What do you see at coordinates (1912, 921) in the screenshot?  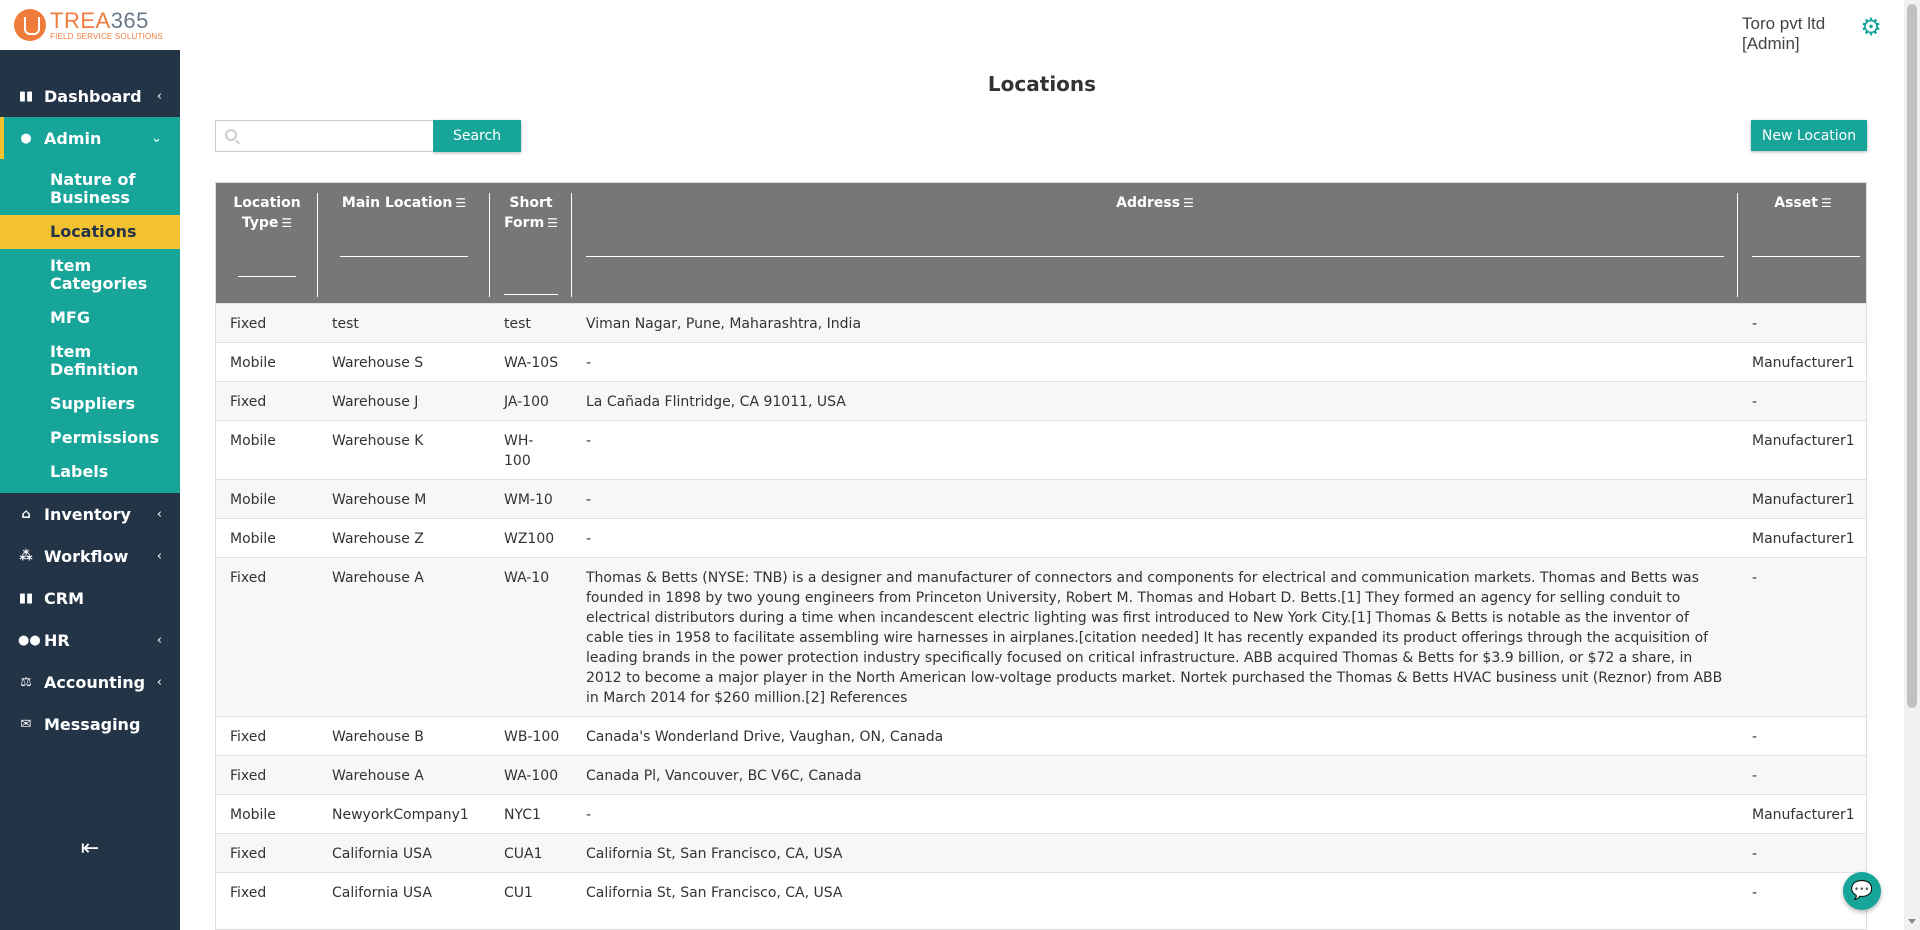 I see `scroll-down-arrow` at bounding box center [1912, 921].